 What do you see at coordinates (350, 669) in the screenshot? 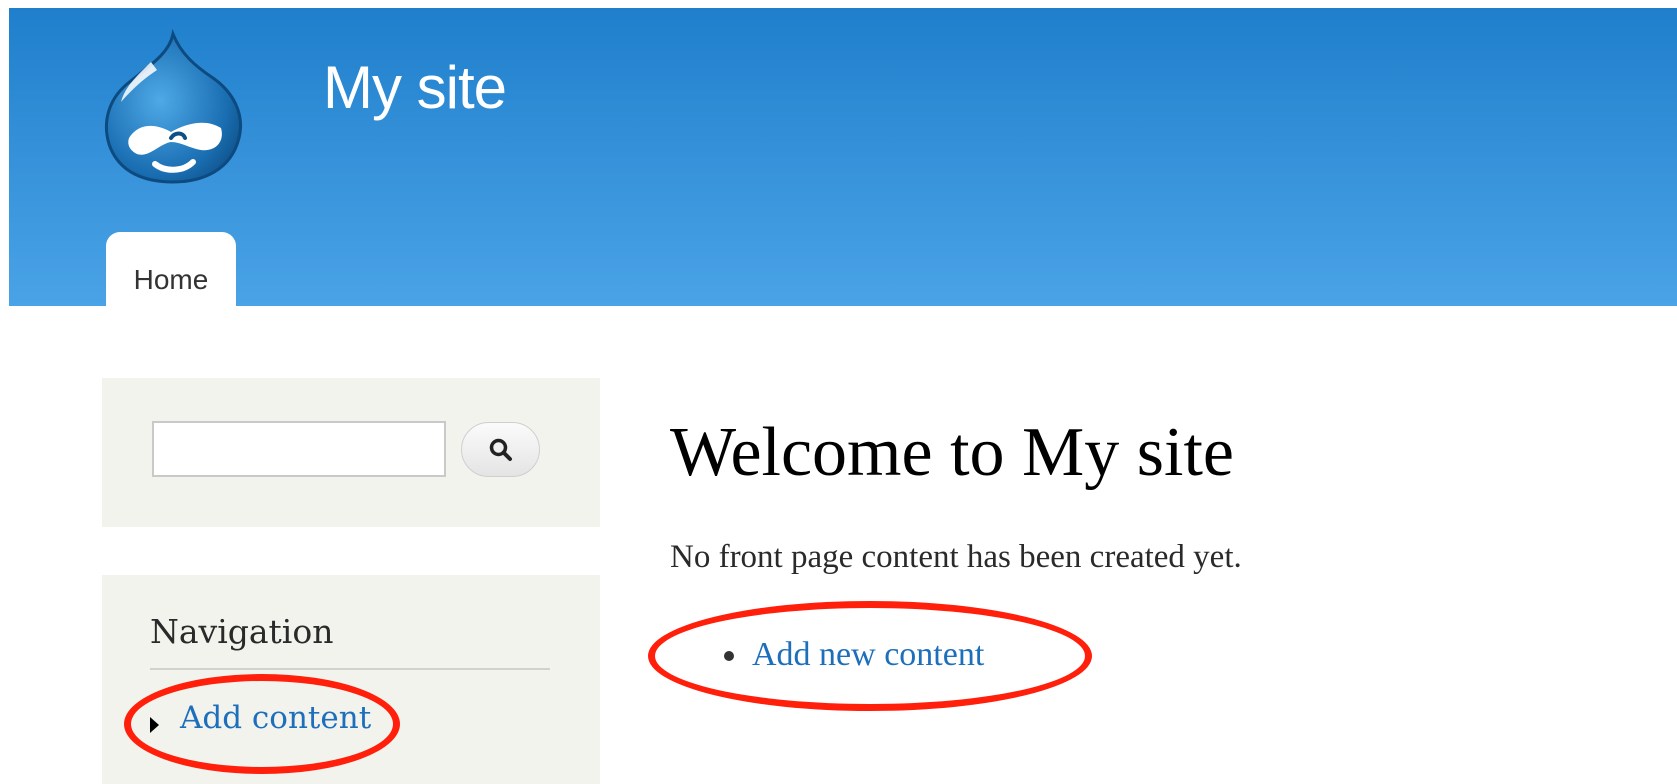
I see `navigation-divider` at bounding box center [350, 669].